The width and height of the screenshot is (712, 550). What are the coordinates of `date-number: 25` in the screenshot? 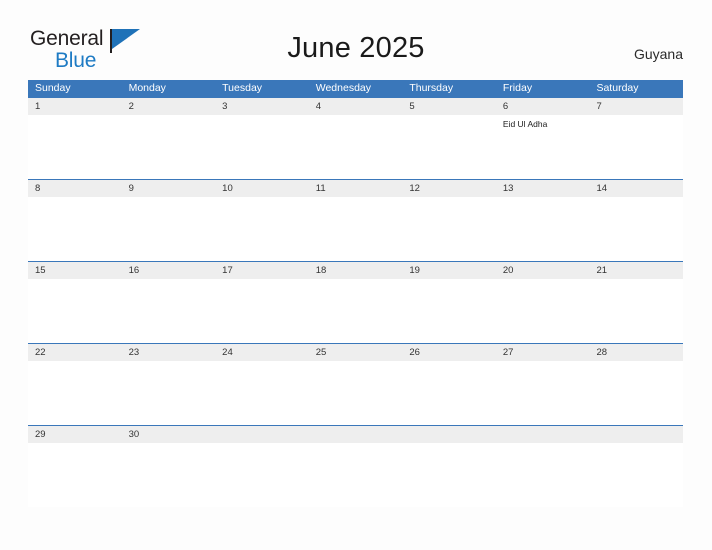 It's located at (356, 352).